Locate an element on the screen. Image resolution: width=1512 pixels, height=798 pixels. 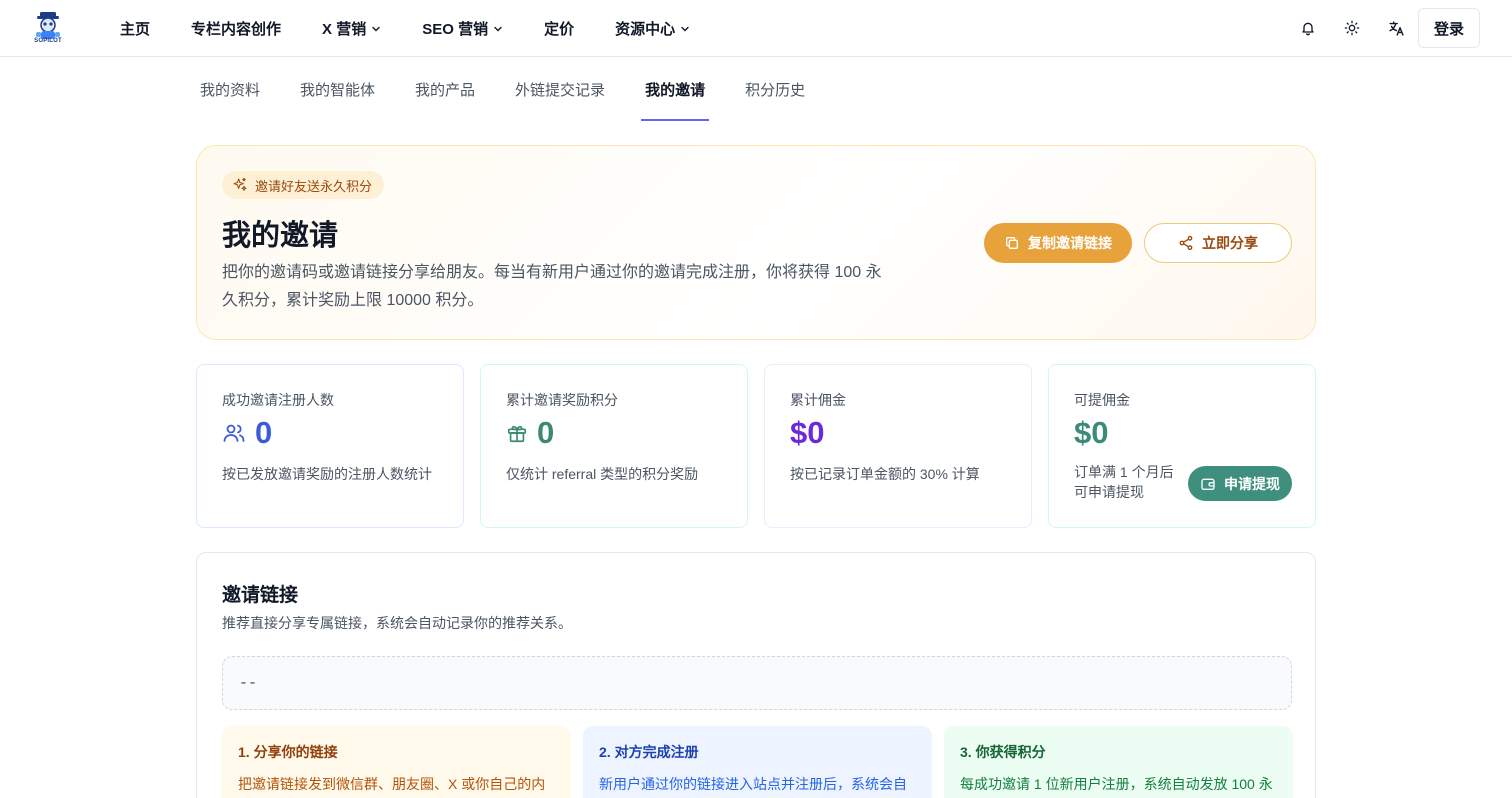
nav-item-home: 主页 is located at coordinates (135, 28).